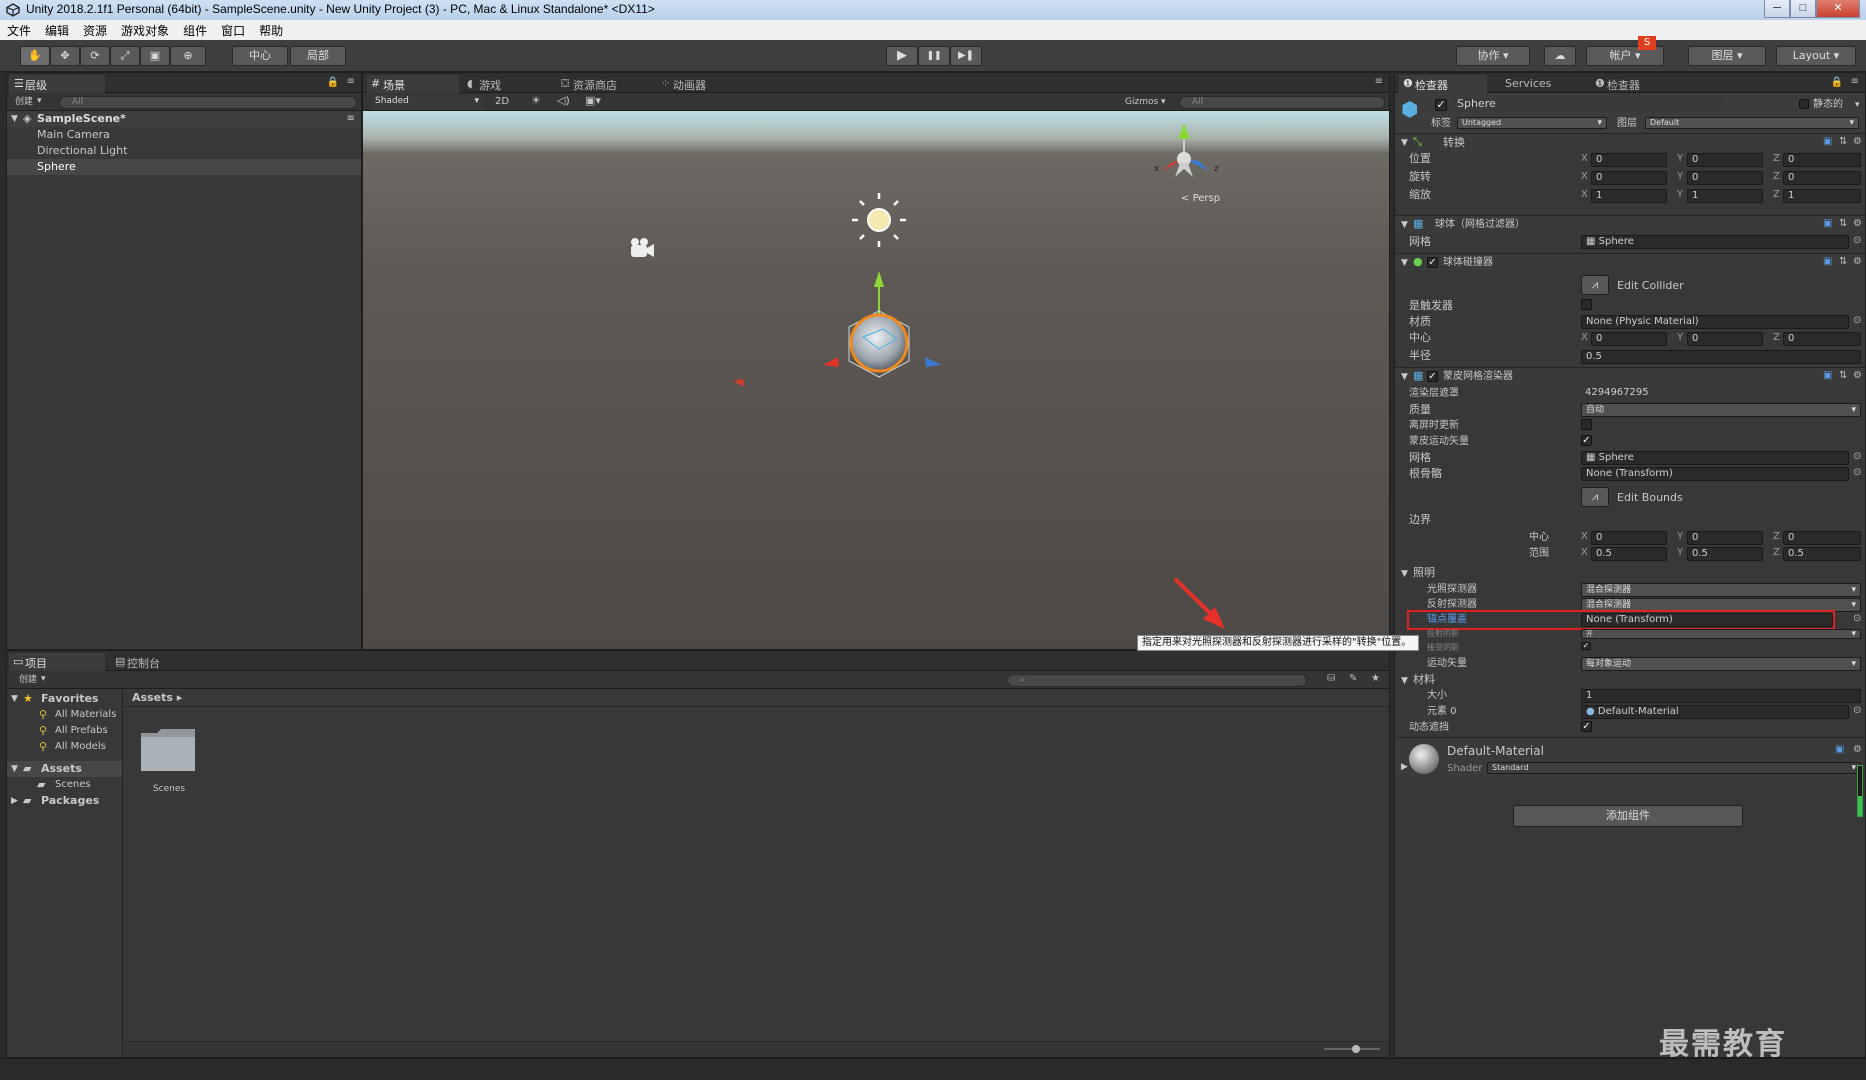  Describe the element at coordinates (1725, 196) in the screenshot. I see `scale-y-field: 1` at that location.